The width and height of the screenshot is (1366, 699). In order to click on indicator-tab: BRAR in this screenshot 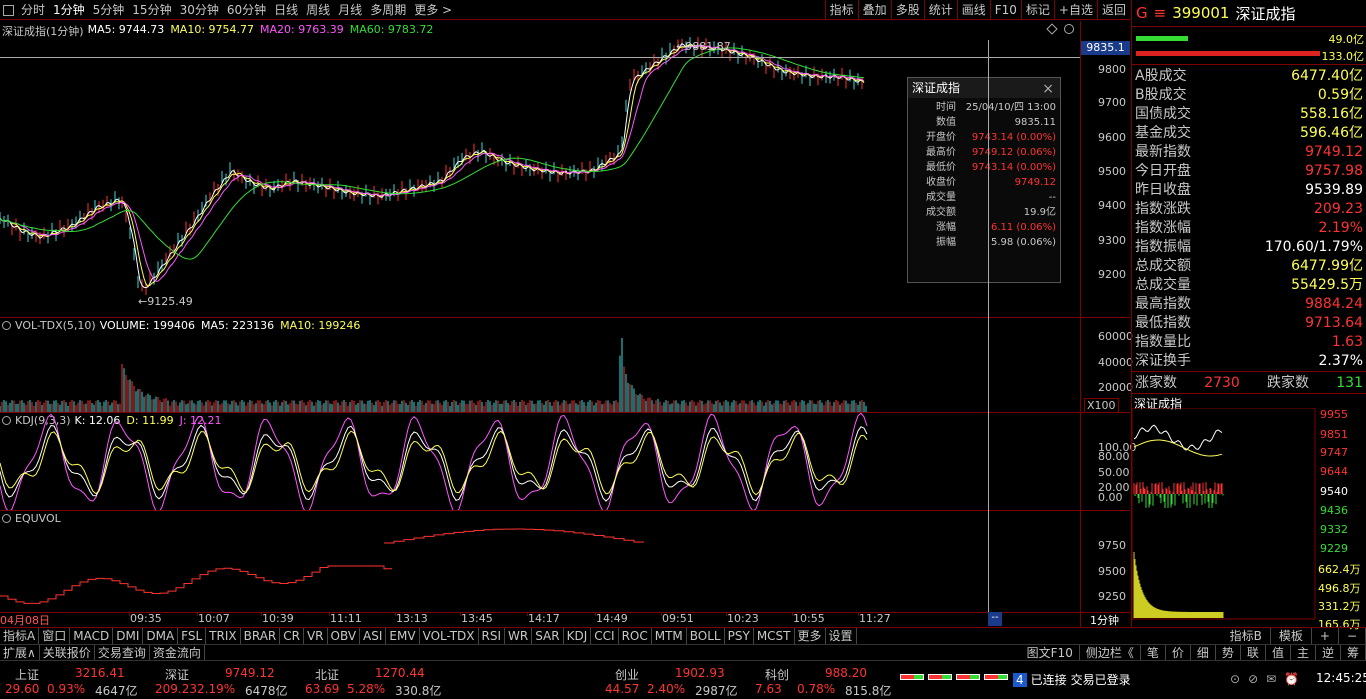, I will do `click(261, 636)`.